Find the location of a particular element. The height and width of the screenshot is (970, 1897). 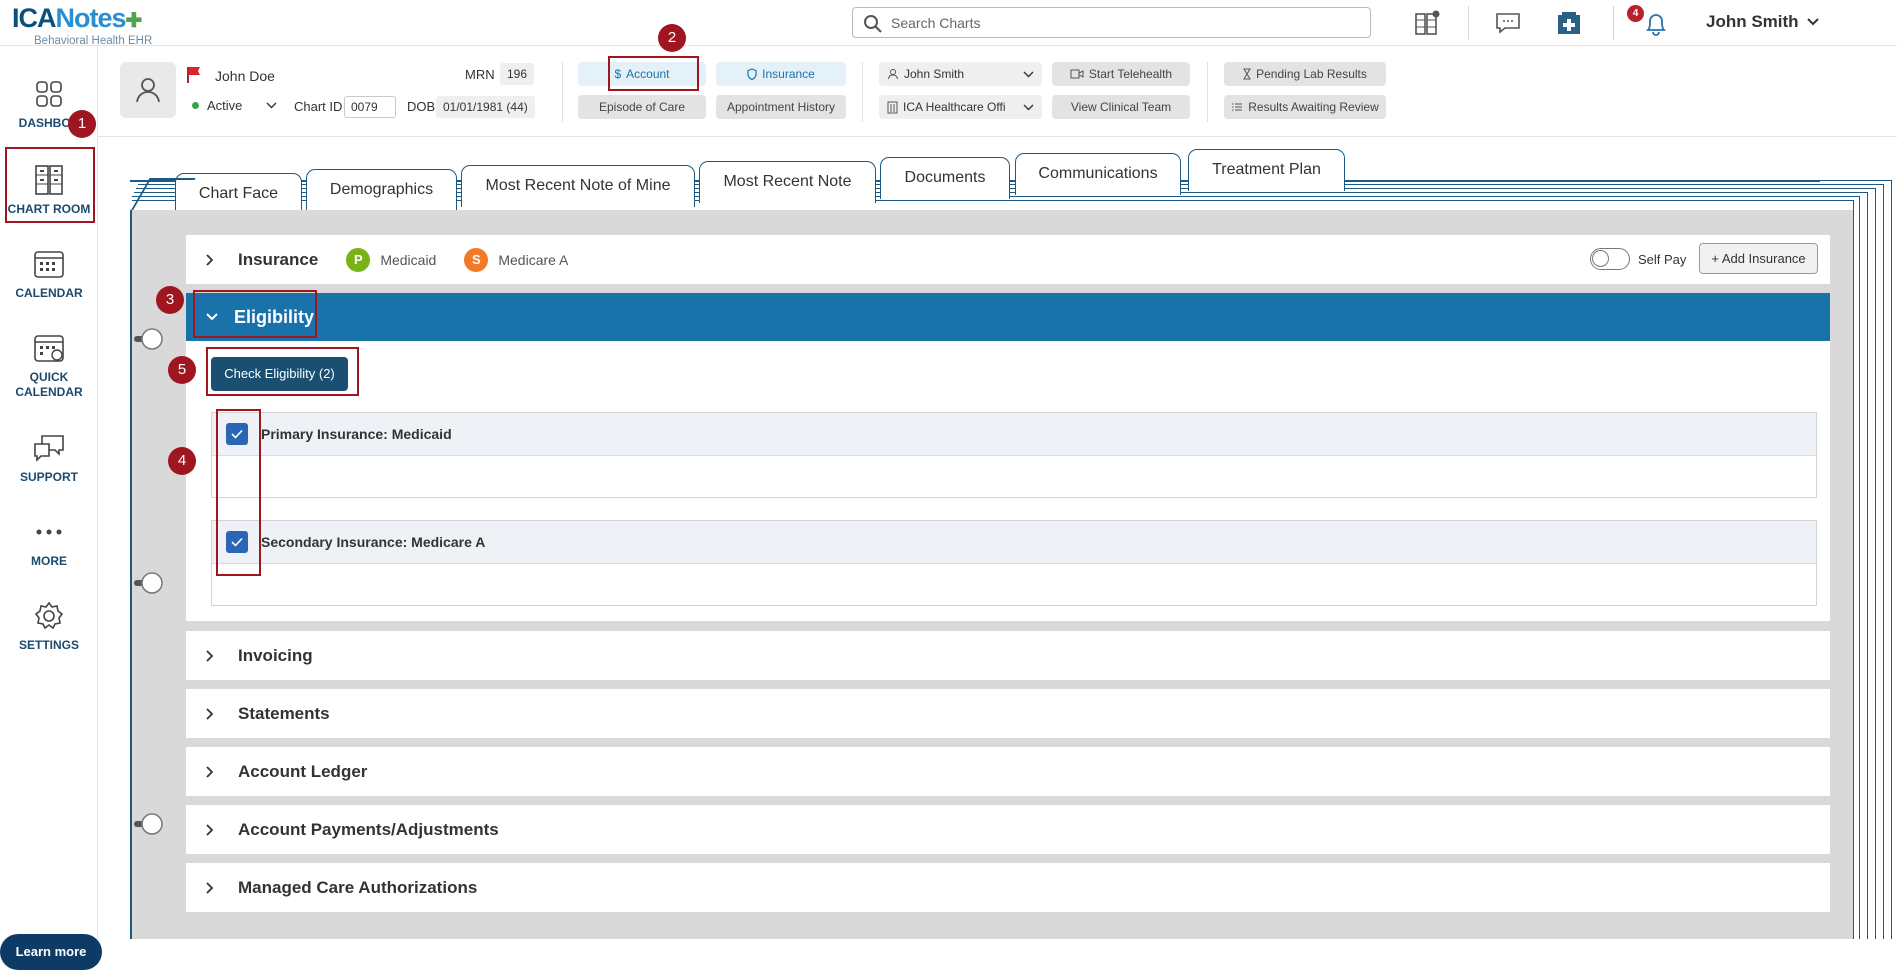

start-telehealth-label: Start Telehealth is located at coordinates (1130, 74).